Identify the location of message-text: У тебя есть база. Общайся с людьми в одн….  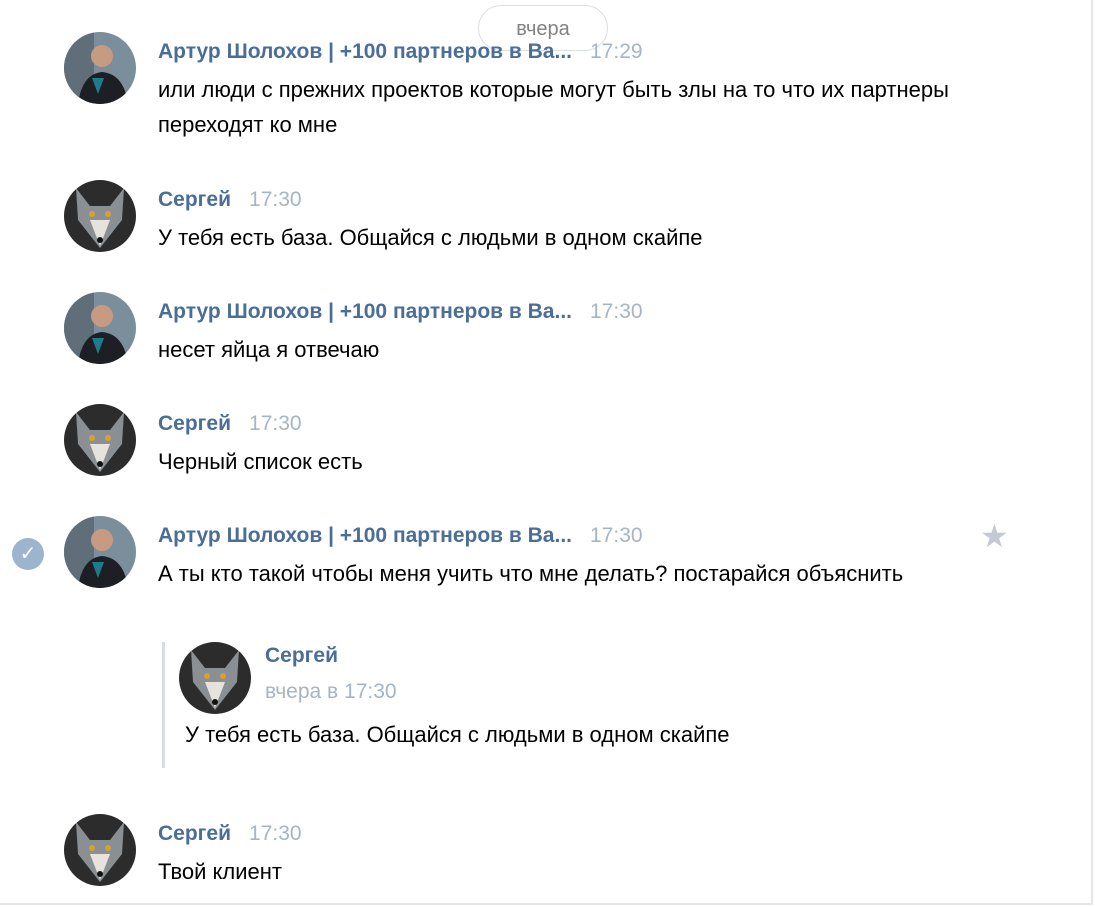
(430, 237).